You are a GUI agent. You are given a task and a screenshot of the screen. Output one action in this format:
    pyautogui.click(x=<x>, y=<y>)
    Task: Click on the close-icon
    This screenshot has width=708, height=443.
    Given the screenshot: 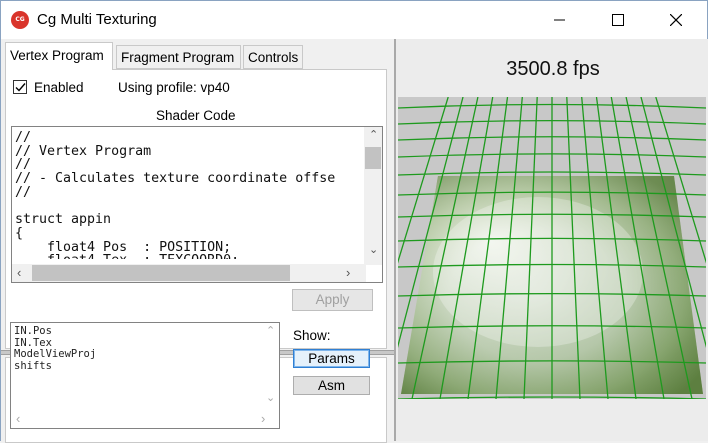 What is the action you would take?
    pyautogui.click(x=676, y=20)
    